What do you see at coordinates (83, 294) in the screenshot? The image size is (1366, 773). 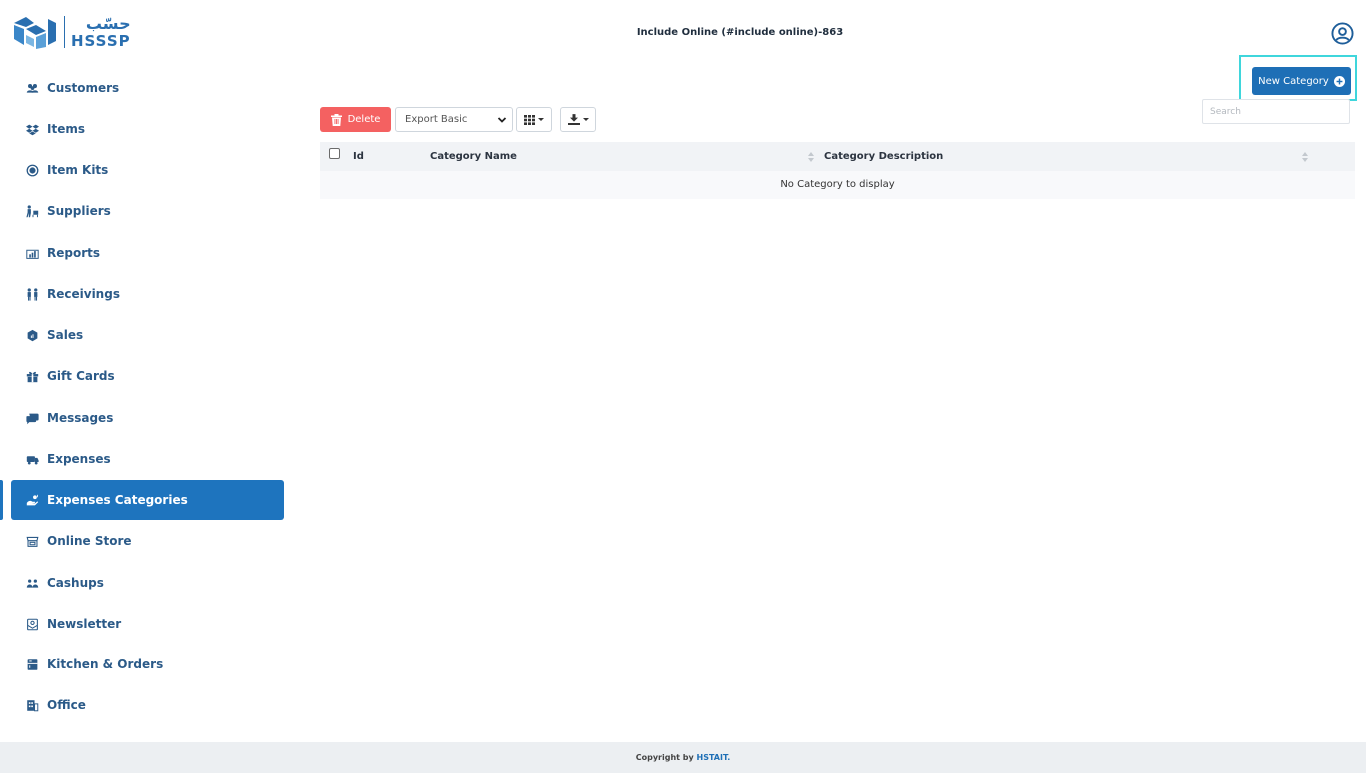 I see `sidebar-item-label: Receivings` at bounding box center [83, 294].